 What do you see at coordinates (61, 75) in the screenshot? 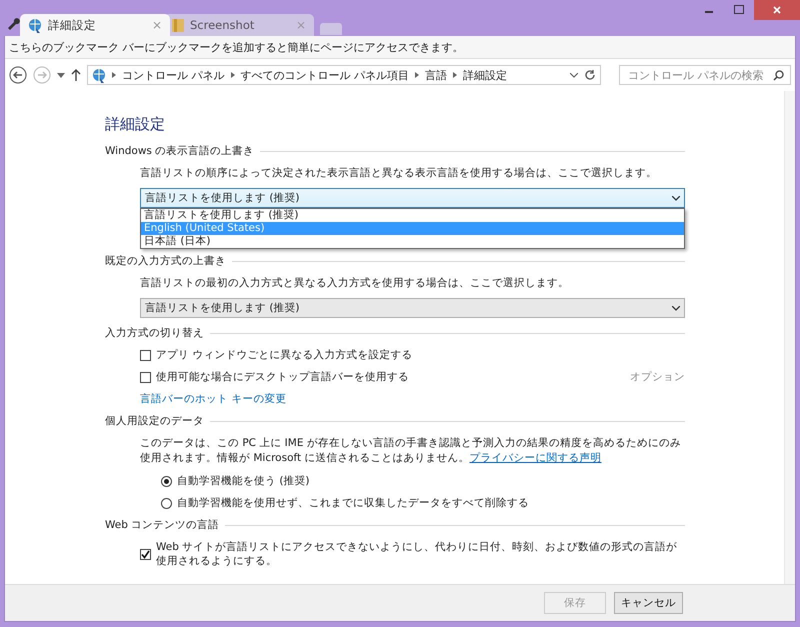
I see `dropdown-caret-icon` at bounding box center [61, 75].